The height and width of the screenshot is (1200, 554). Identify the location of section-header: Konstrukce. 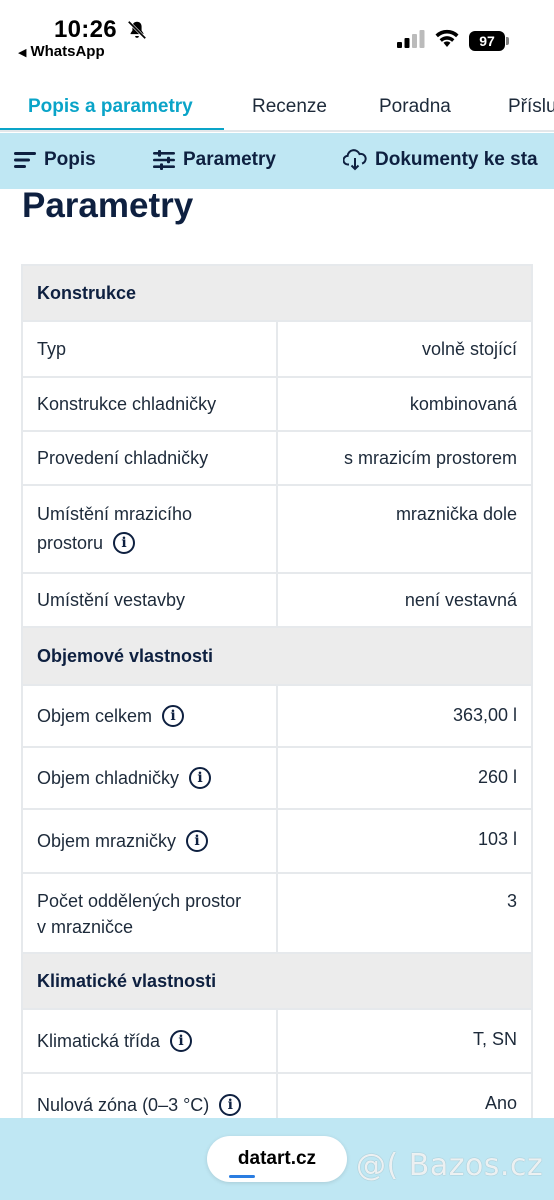
(277, 294).